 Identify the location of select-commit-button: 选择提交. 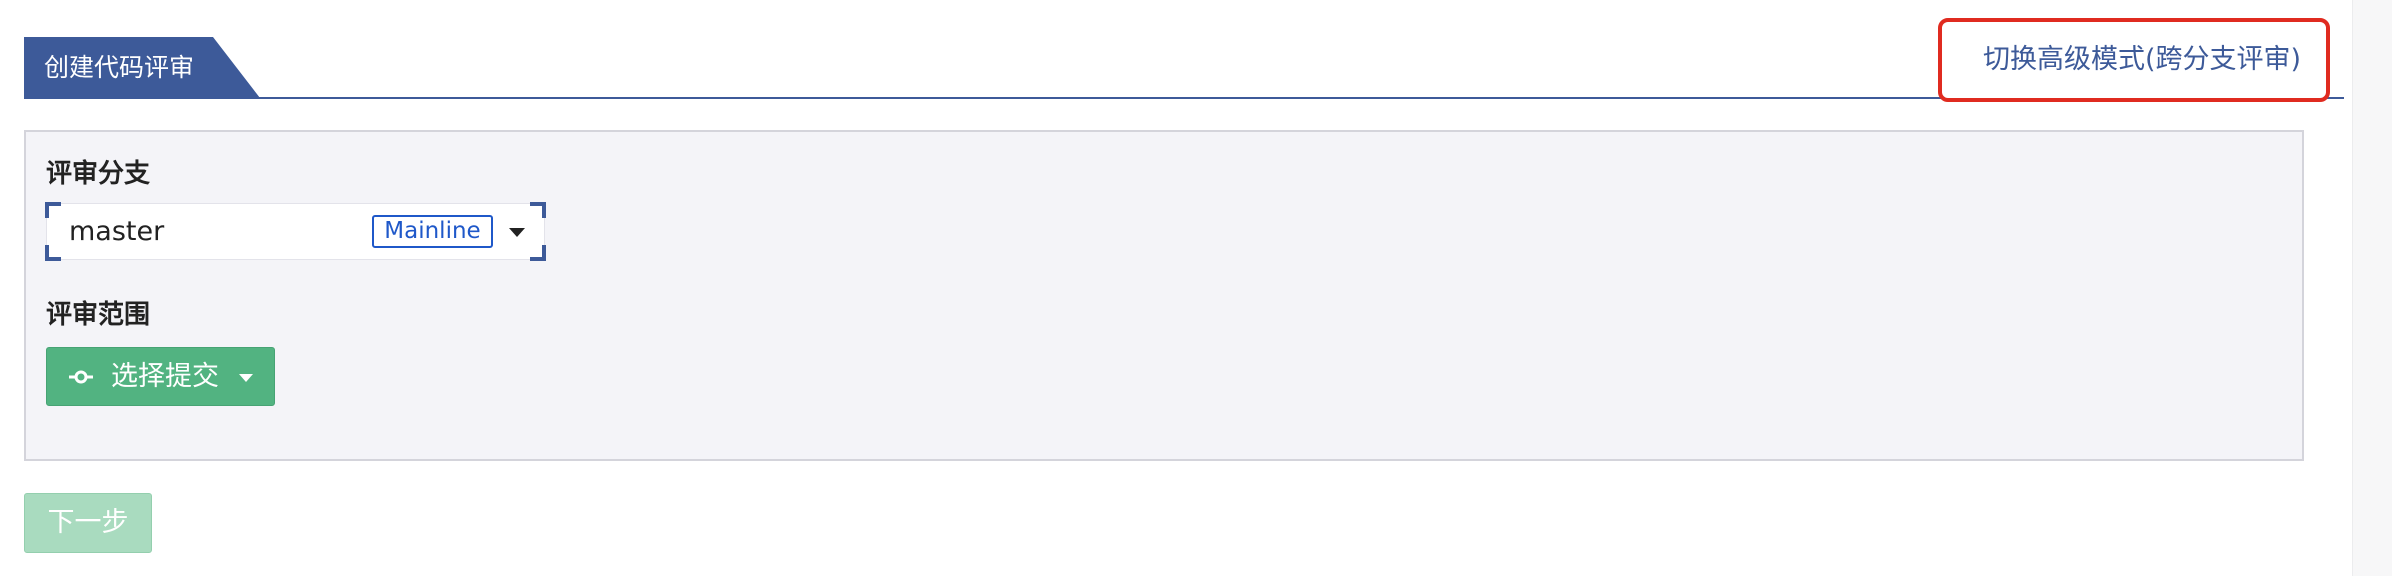
(160, 376).